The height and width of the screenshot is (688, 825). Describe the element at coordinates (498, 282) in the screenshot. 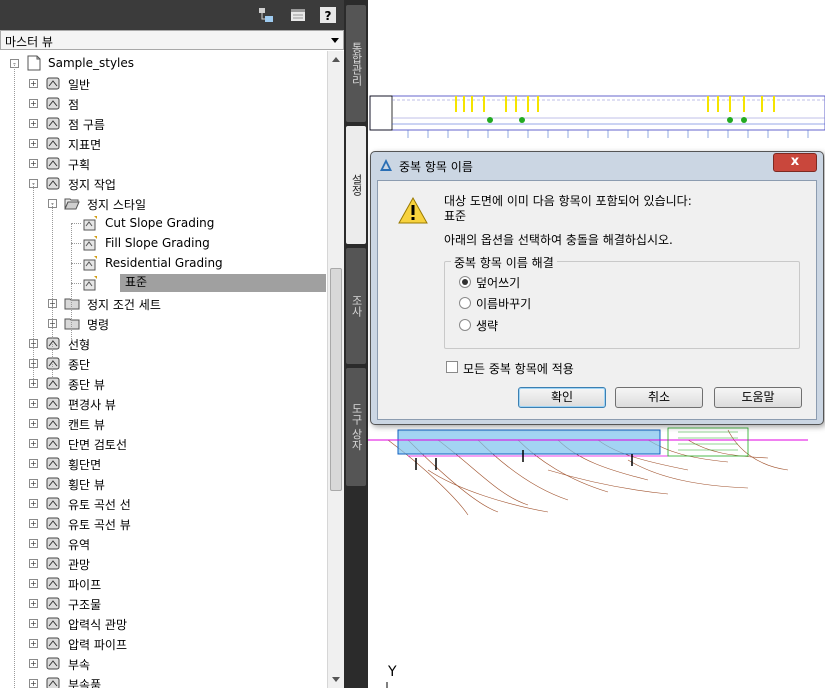

I see `overwrite-label: 덮어쓰기` at that location.